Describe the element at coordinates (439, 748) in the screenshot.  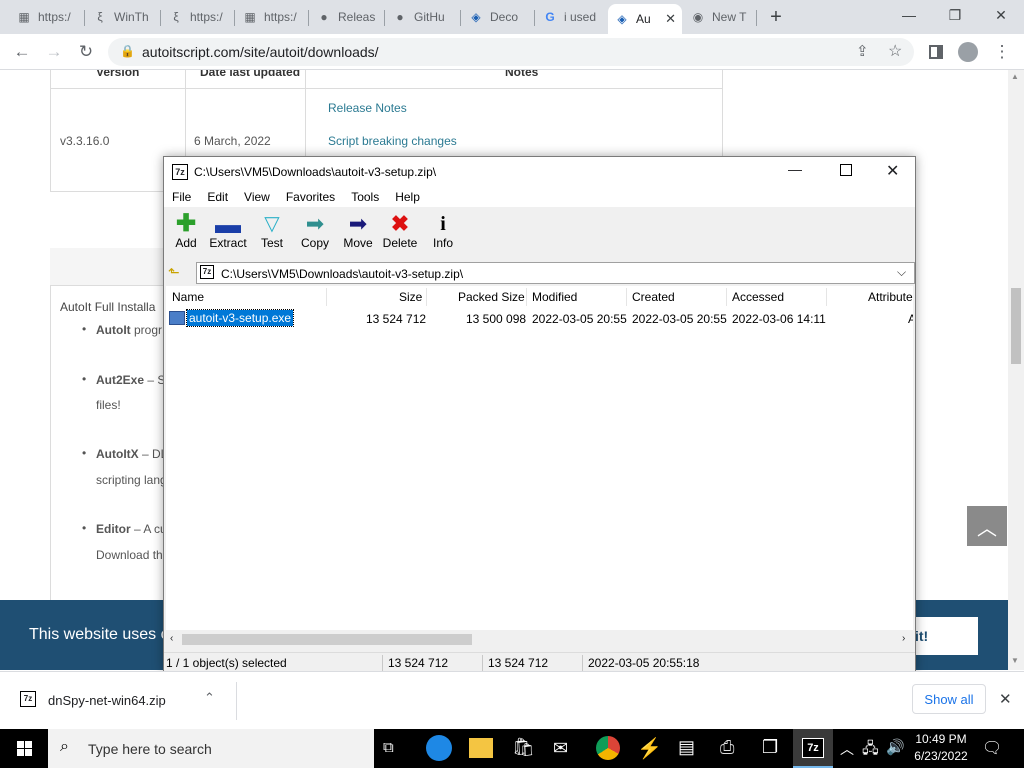
I see `edge-icon` at that location.